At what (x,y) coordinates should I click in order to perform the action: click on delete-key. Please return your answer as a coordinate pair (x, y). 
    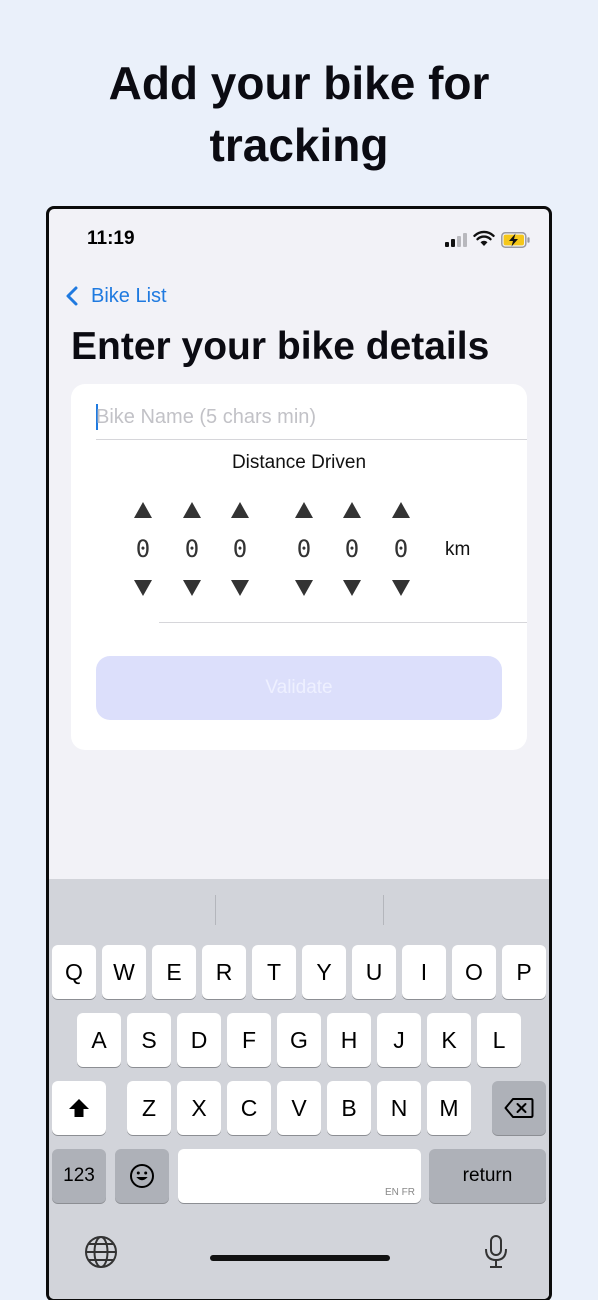
    Looking at the image, I should click on (519, 1108).